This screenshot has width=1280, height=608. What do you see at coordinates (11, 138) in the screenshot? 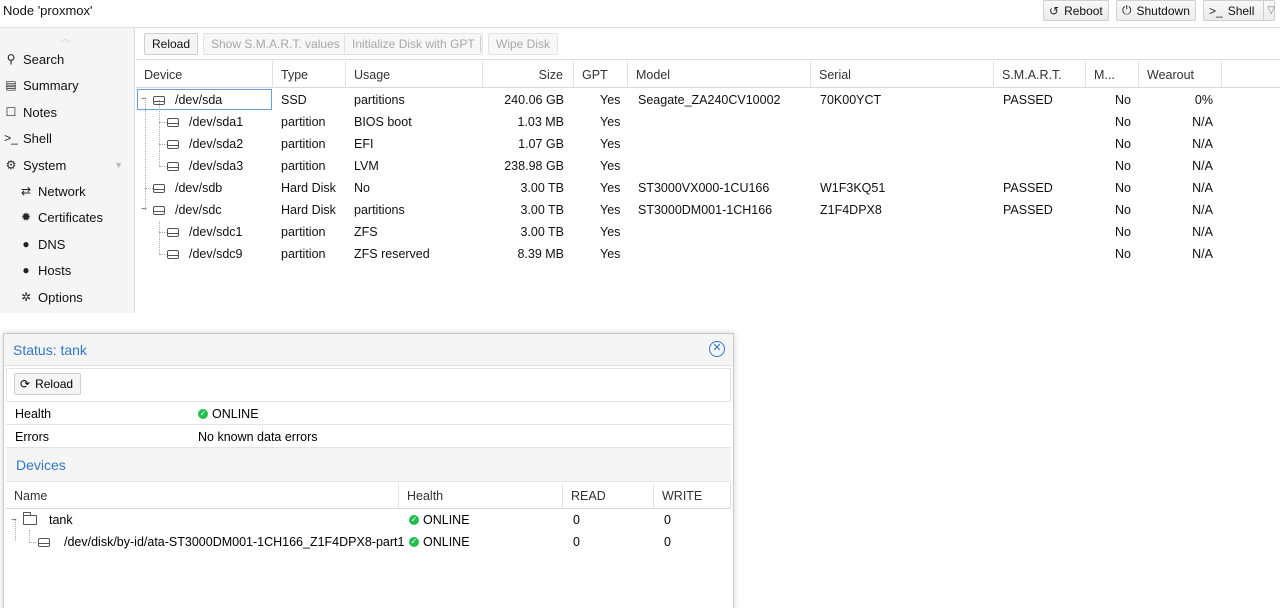
I see `terminal-icon: >_` at bounding box center [11, 138].